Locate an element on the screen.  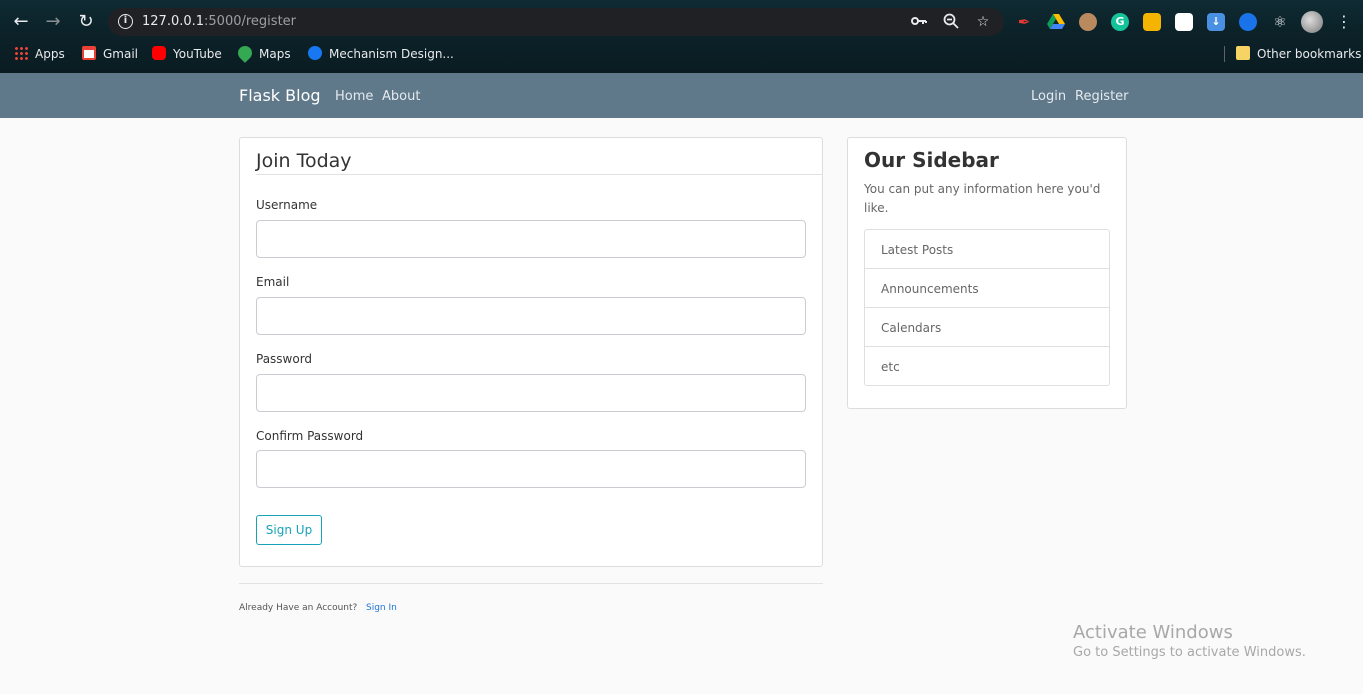
other-bookmarks: Other bookmarks is located at coordinates (1298, 54).